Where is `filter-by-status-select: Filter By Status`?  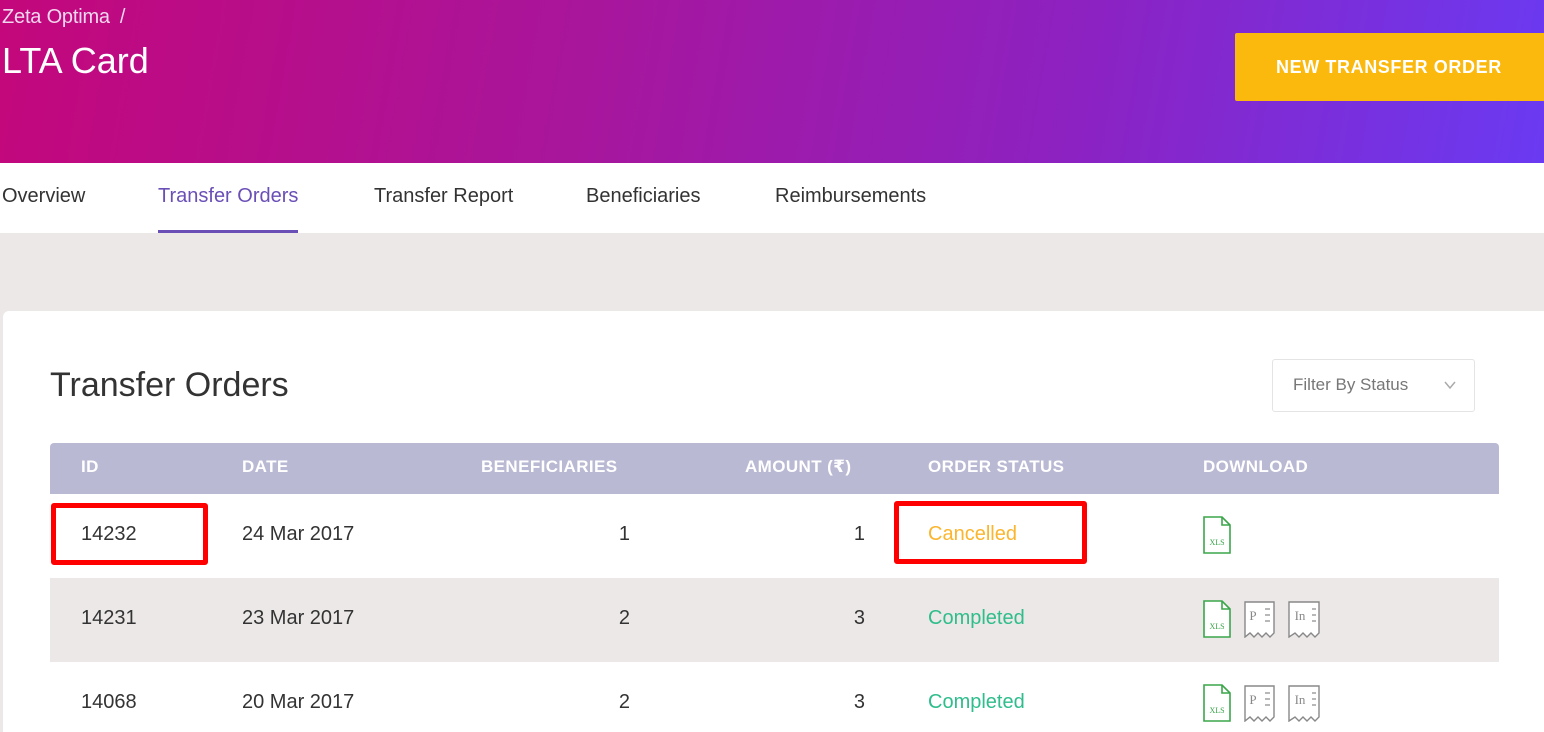 filter-by-status-select: Filter By Status is located at coordinates (1373, 385).